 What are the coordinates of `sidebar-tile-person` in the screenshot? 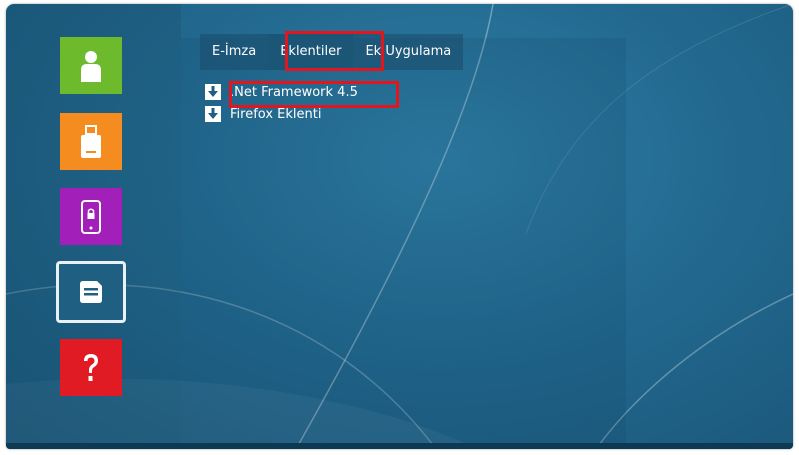 It's located at (91, 65).